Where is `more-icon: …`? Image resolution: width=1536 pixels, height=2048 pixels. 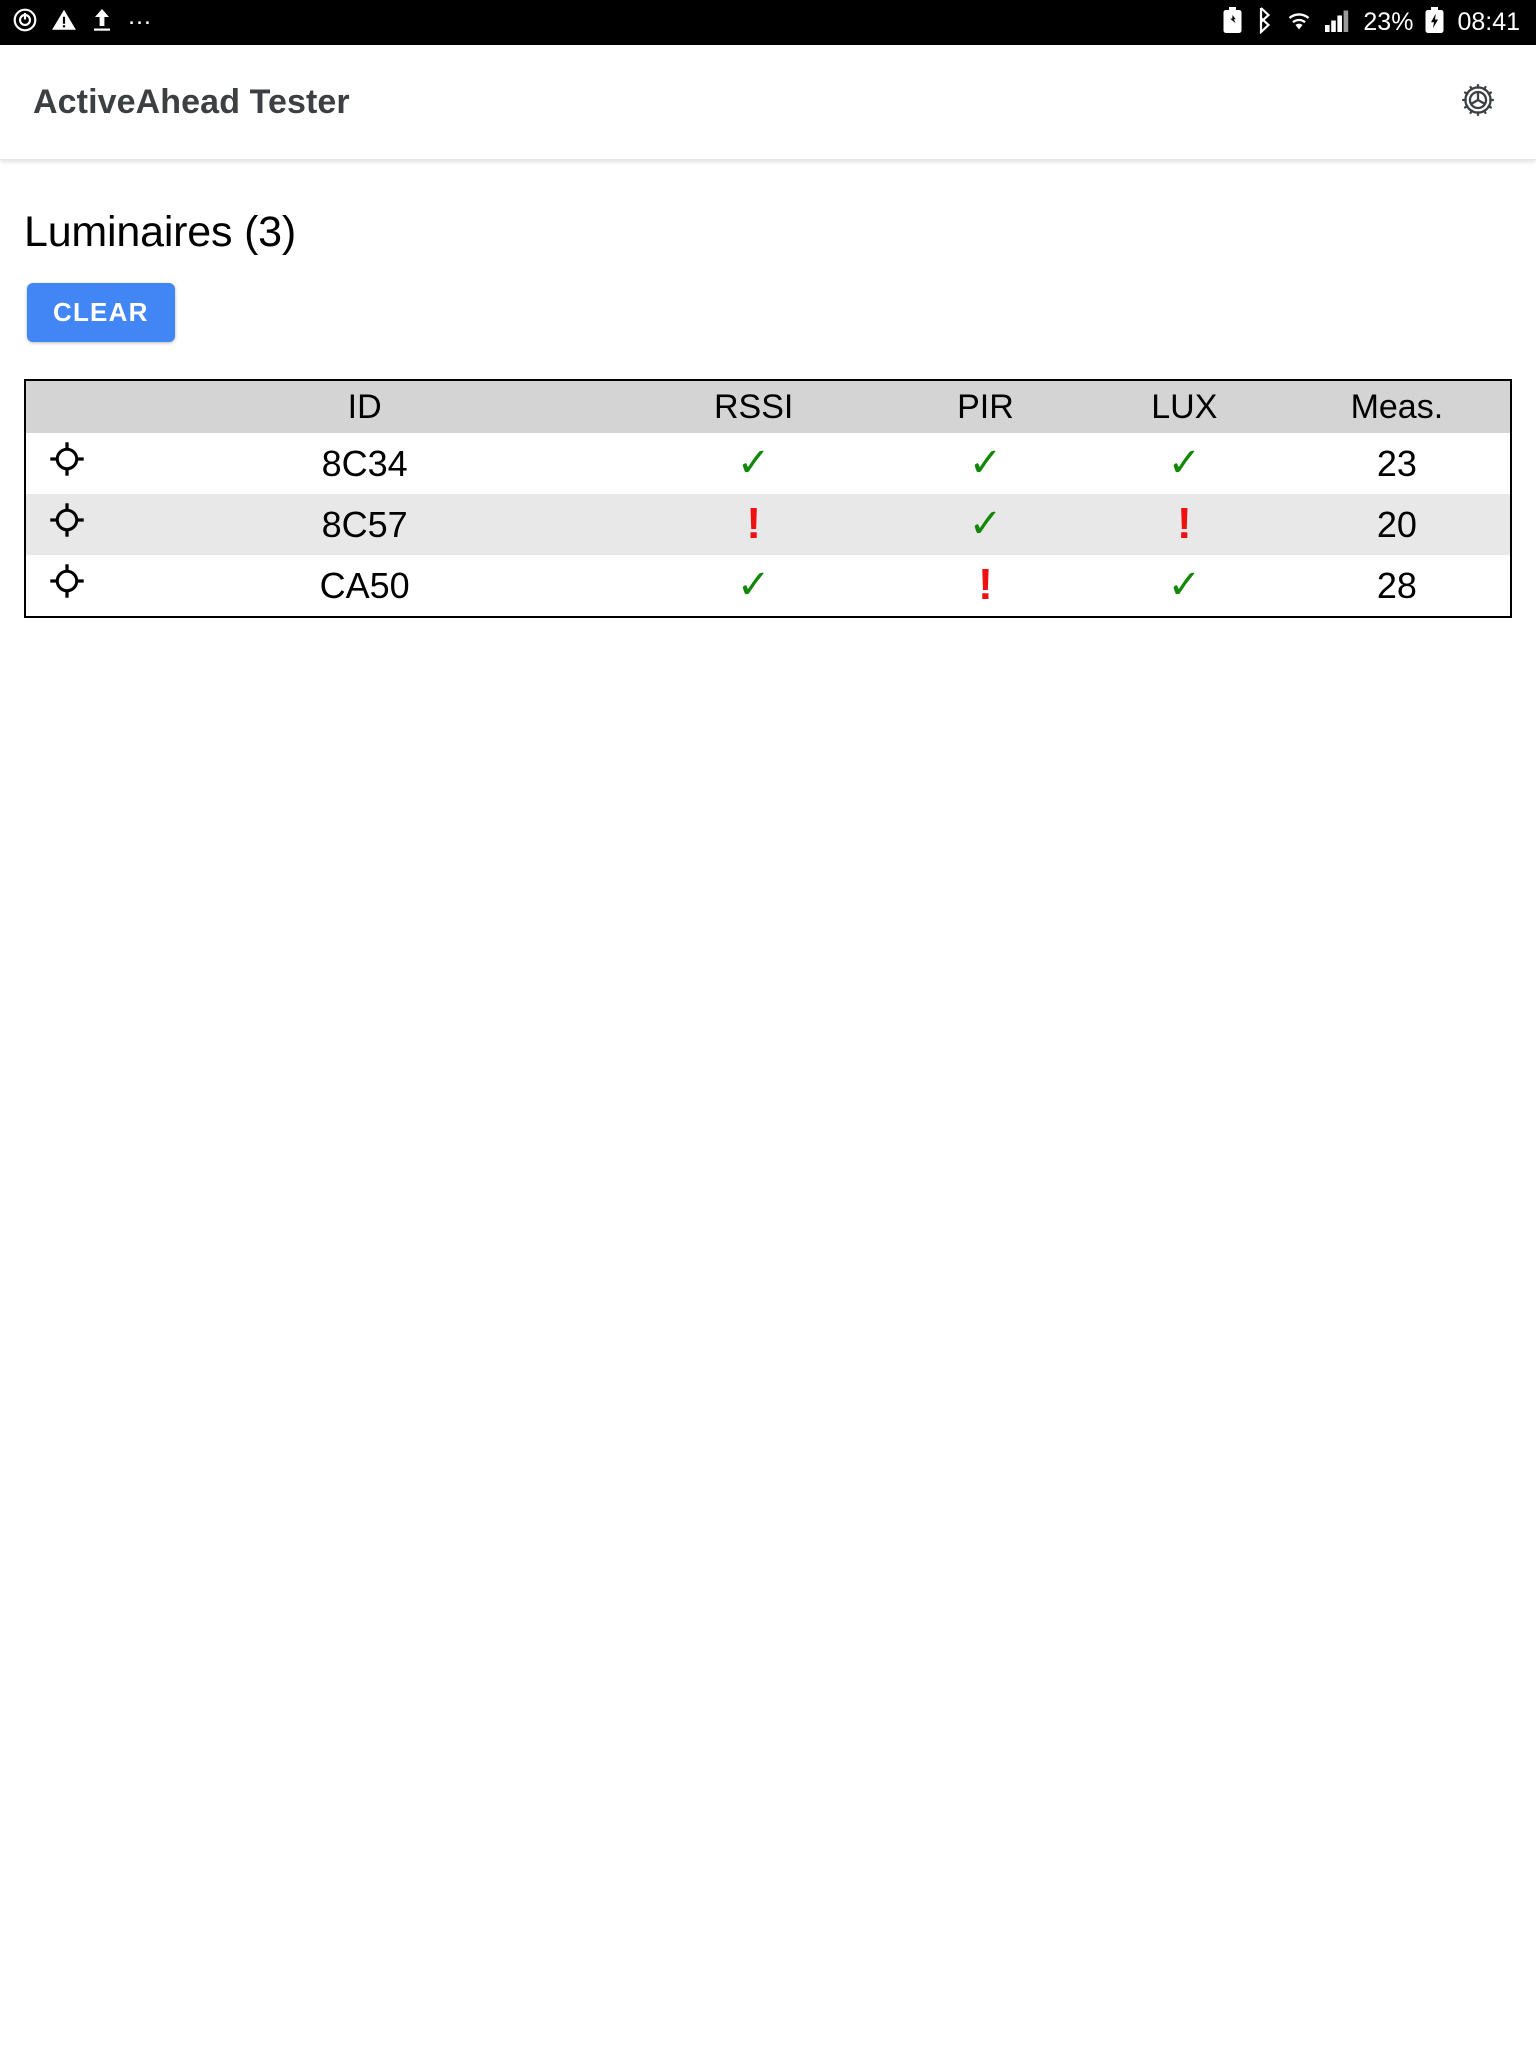
more-icon: … is located at coordinates (140, 16).